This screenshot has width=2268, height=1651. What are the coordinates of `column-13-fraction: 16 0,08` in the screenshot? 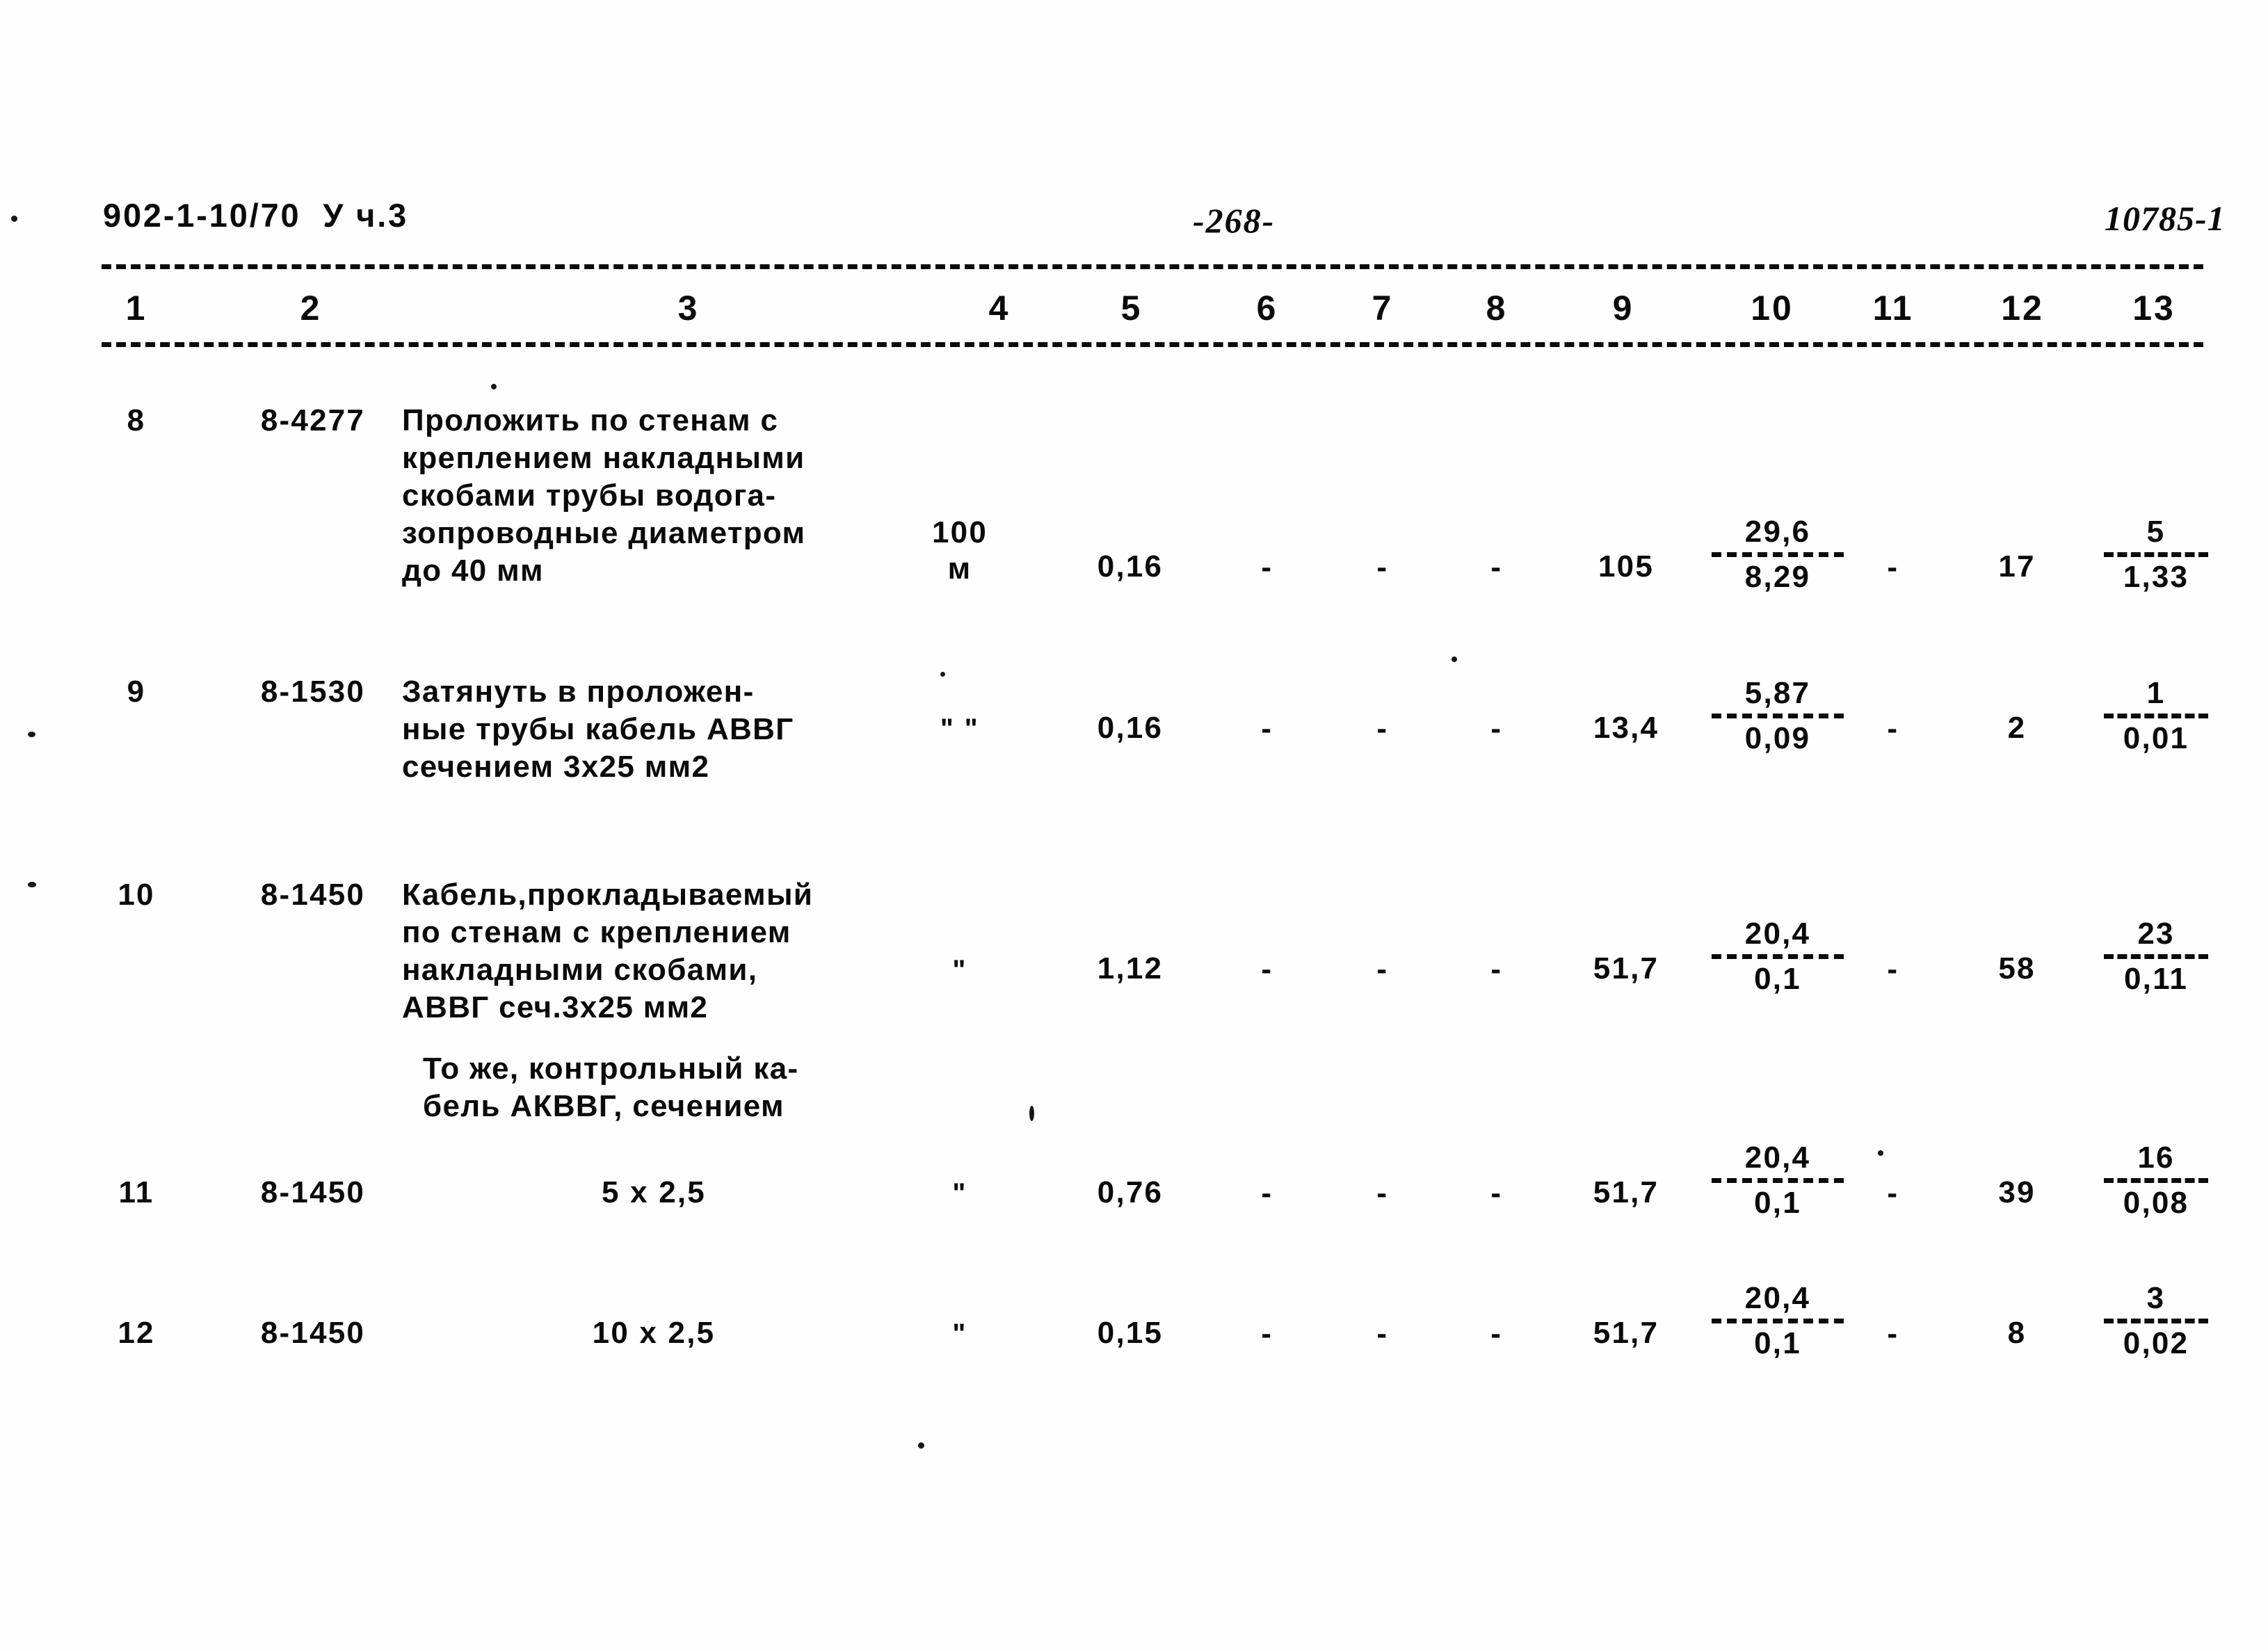 It's located at (2156, 1181).